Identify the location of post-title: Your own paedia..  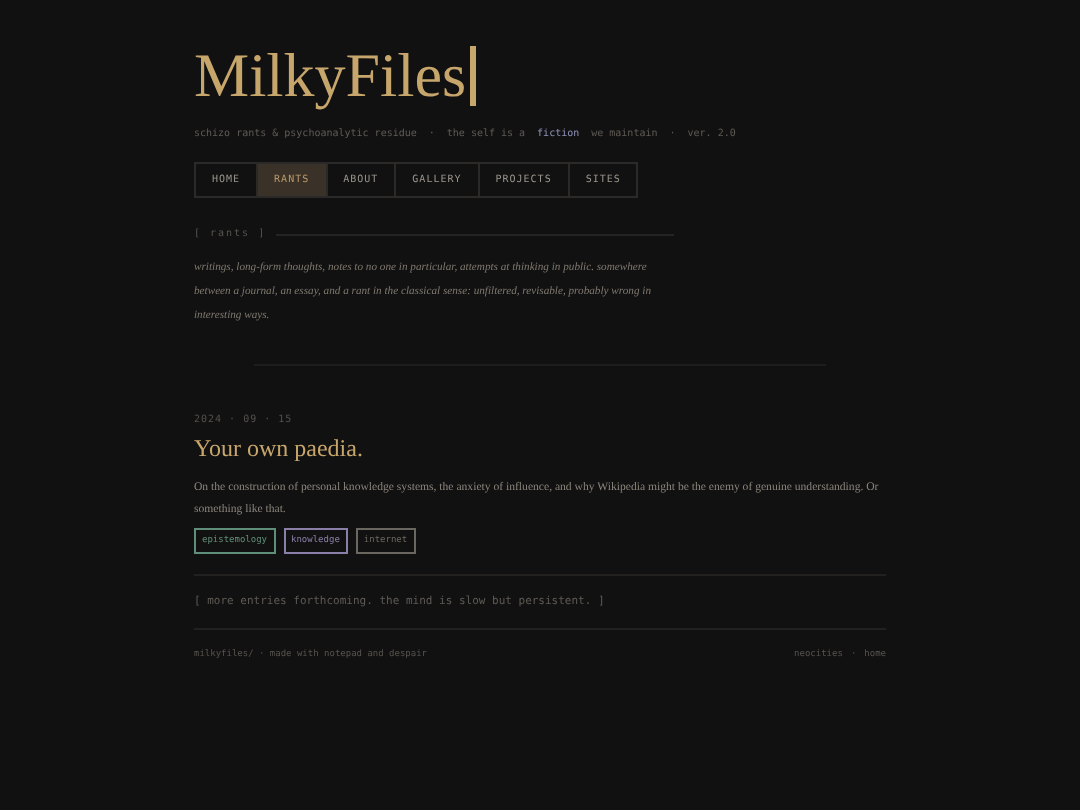
(540, 449).